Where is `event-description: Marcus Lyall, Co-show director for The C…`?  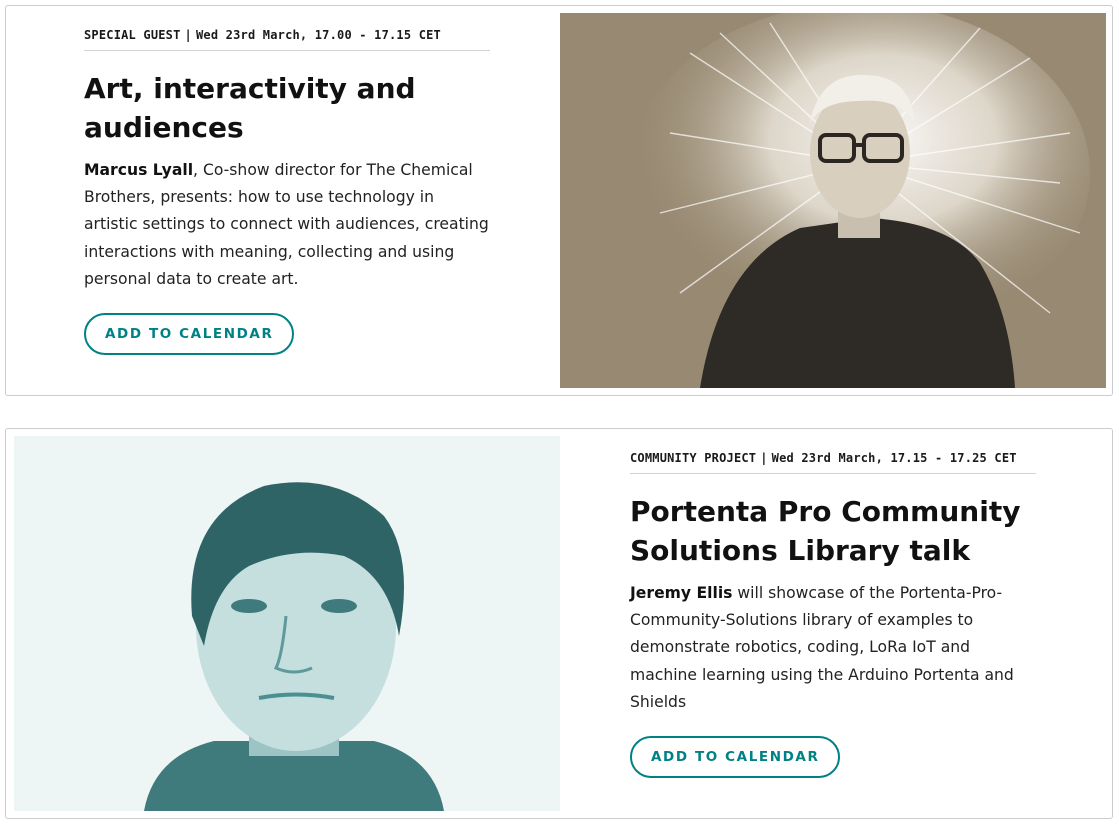 event-description: Marcus Lyall, Co-show director for The C… is located at coordinates (287, 225).